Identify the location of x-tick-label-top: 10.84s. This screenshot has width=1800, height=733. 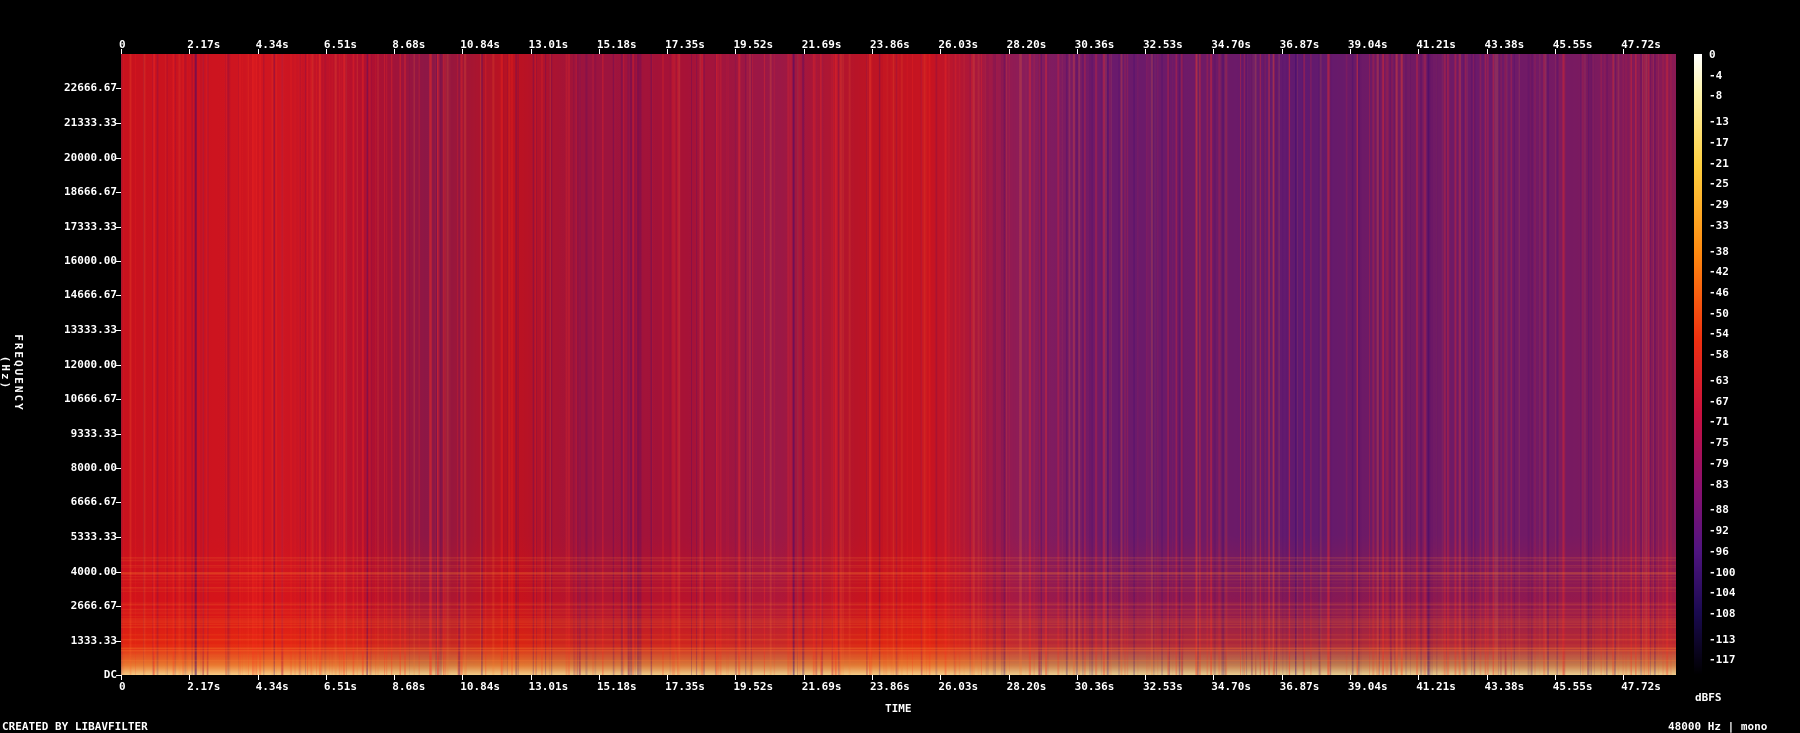
(480, 44).